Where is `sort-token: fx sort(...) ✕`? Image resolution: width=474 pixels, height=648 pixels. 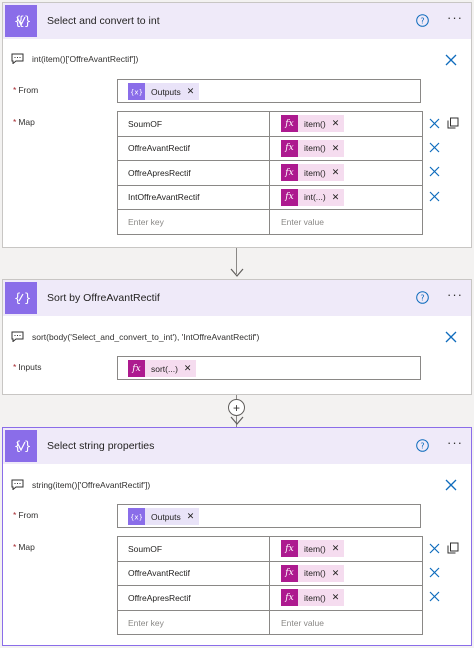 sort-token: fx sort(...) ✕ is located at coordinates (162, 368).